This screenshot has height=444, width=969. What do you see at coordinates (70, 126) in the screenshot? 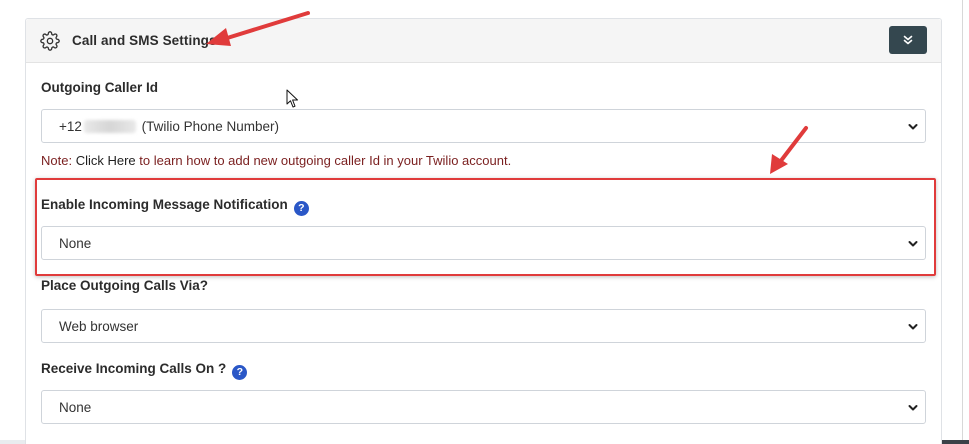
I see `caller-id-prefix: +12` at bounding box center [70, 126].